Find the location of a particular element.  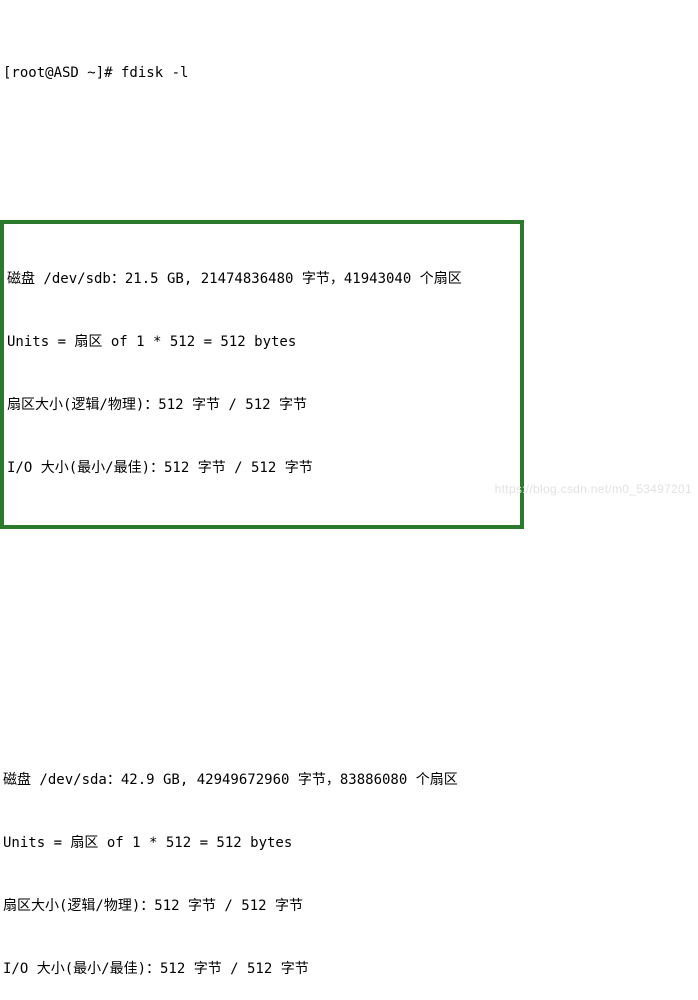

disk-sda-line-2: Units = 扇区 of 1 * 512 = 512 bytes is located at coordinates (148, 843).